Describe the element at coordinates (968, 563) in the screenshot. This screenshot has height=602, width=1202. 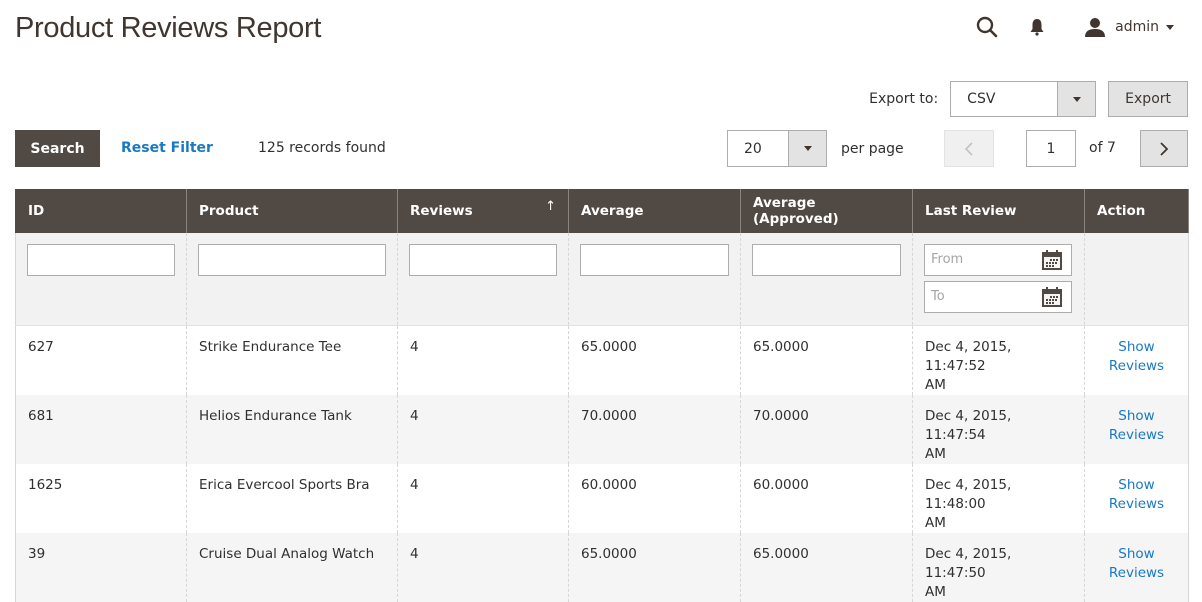
I see `last-review-date: Dec 4, 2015, 11:47:50` at that location.